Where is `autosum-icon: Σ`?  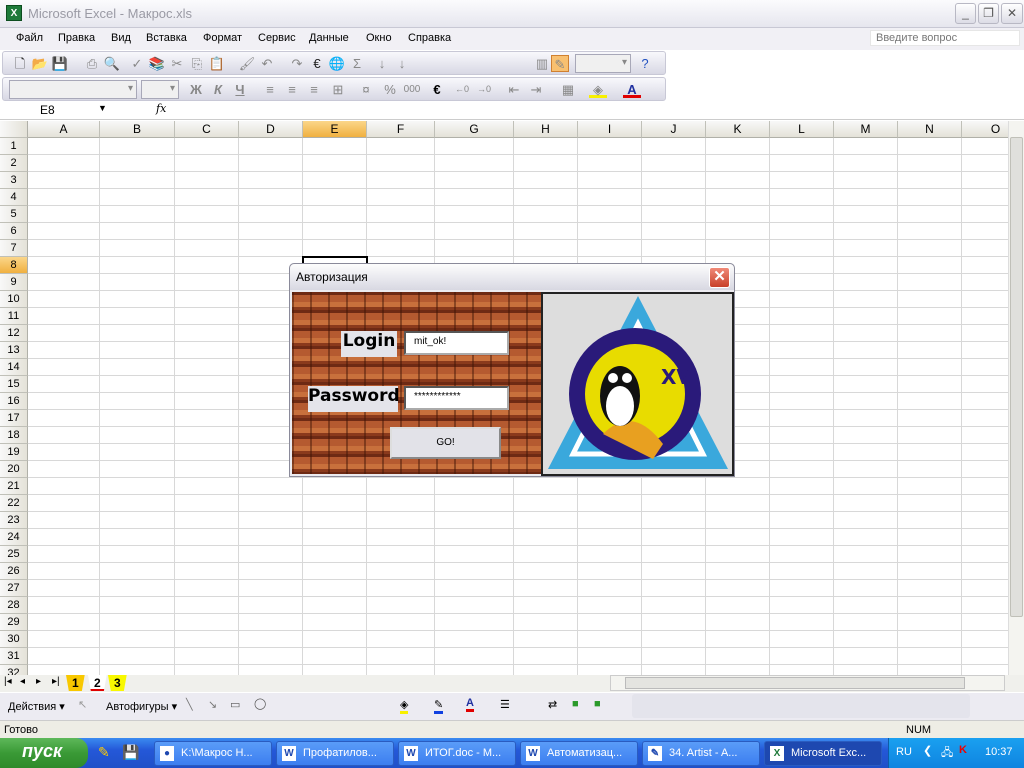 autosum-icon: Σ is located at coordinates (357, 63).